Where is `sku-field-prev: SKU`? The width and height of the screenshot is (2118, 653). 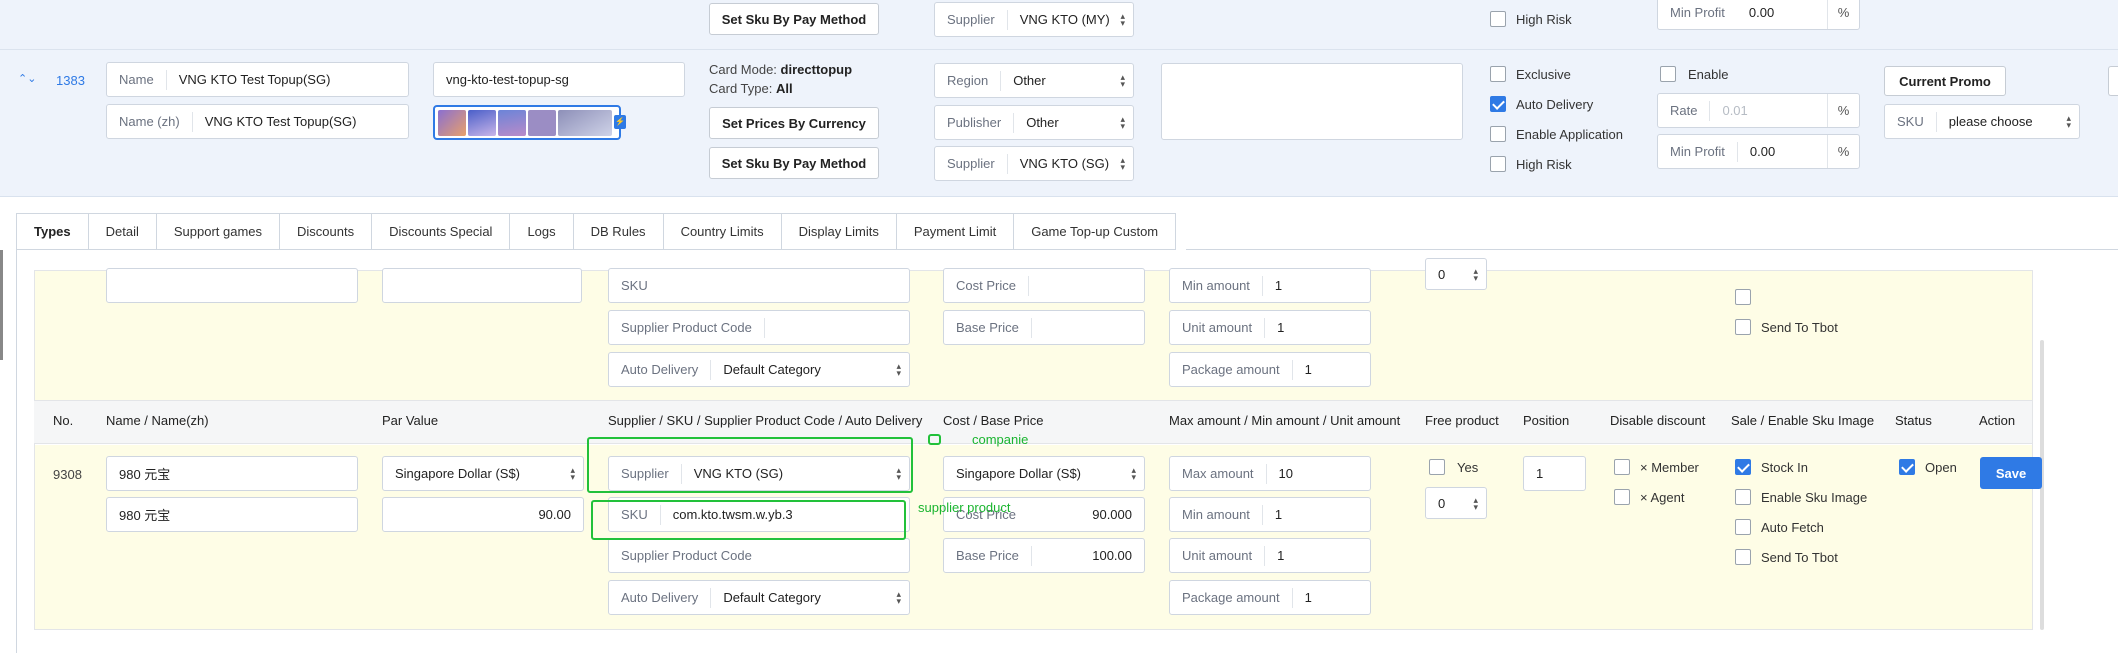 sku-field-prev: SKU is located at coordinates (759, 285).